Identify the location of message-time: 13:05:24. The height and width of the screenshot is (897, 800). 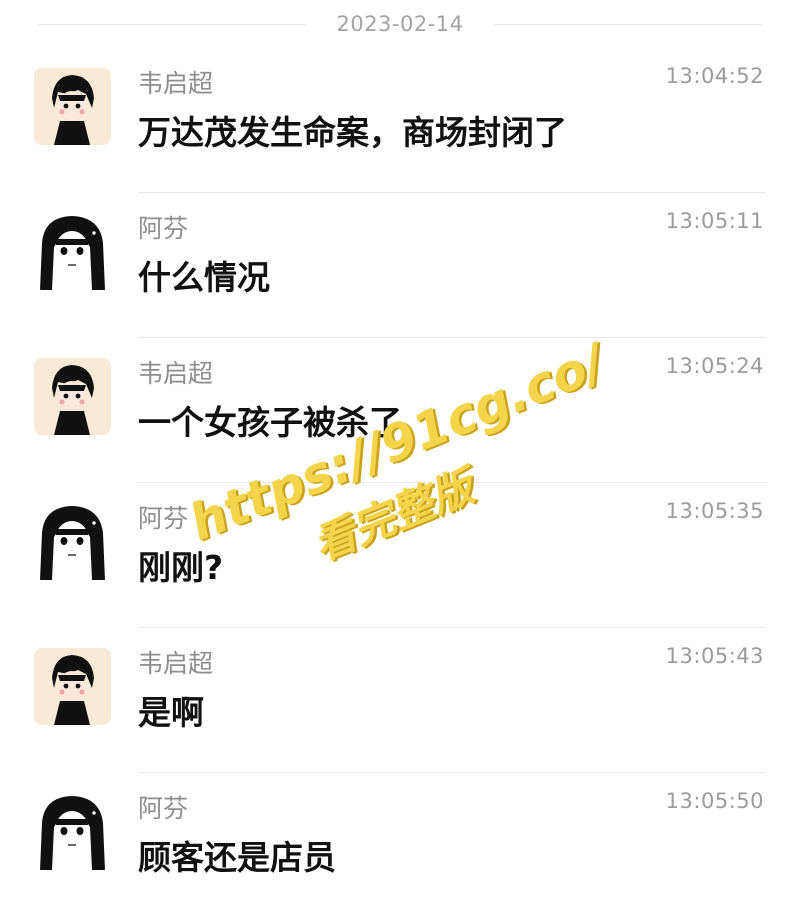
(714, 366).